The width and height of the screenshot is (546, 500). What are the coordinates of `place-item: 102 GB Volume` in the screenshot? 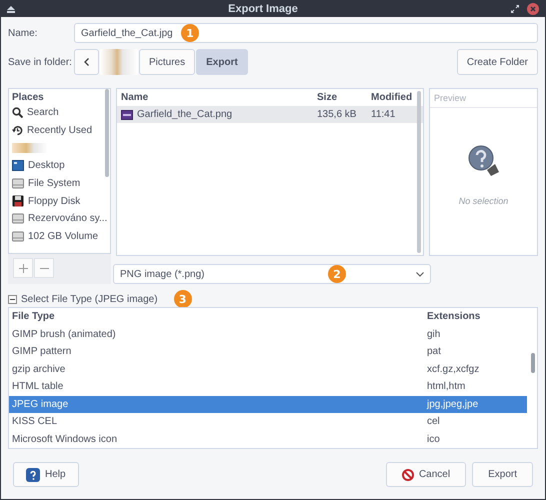 It's located at (59, 237).